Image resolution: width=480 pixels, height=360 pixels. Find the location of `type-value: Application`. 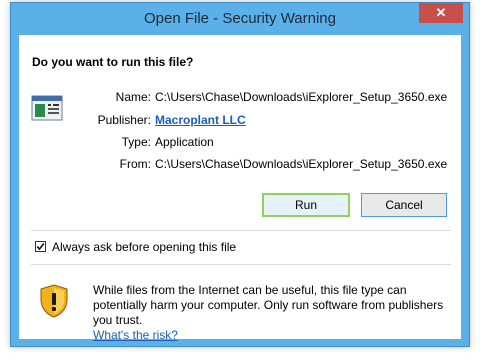

type-value: Application is located at coordinates (184, 142).